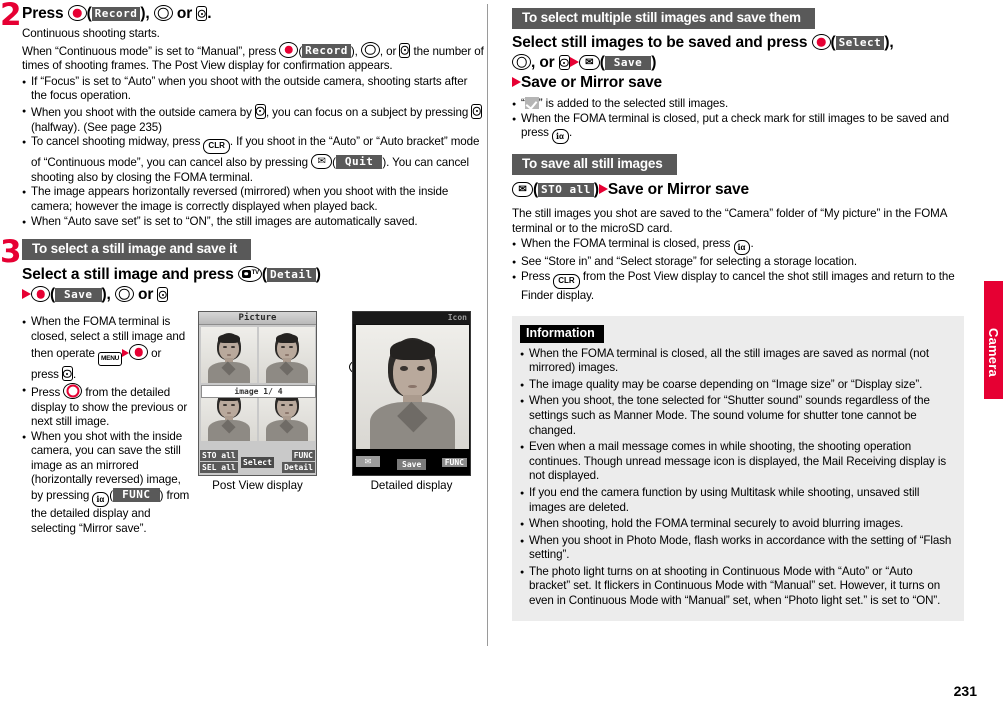 This screenshot has height=705, width=1003. What do you see at coordinates (367, 112) in the screenshot?
I see `bullet2-text-b: , you can focus on a subject by pressing` at bounding box center [367, 112].